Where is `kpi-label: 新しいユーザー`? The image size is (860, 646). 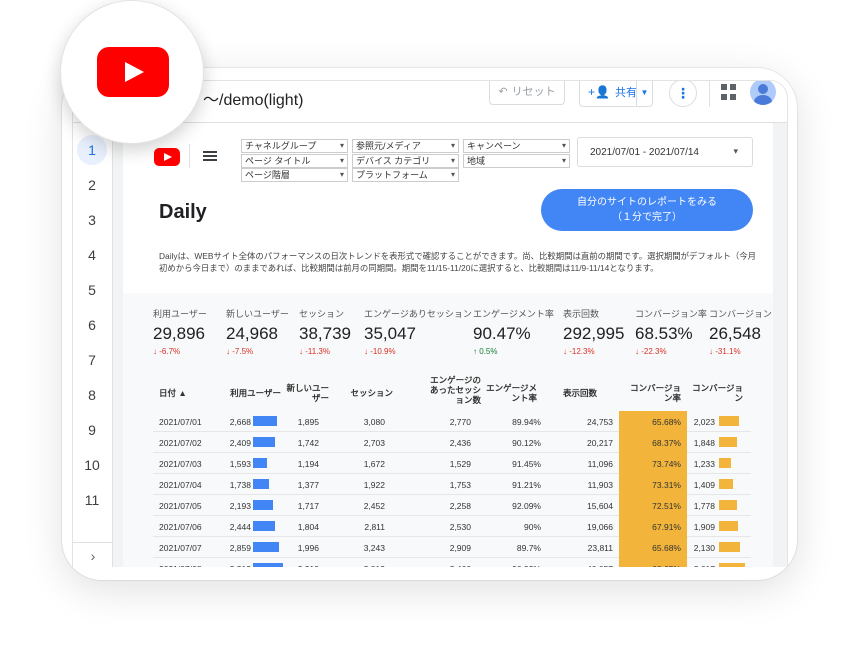 kpi-label: 新しいユーザー is located at coordinates (257, 314).